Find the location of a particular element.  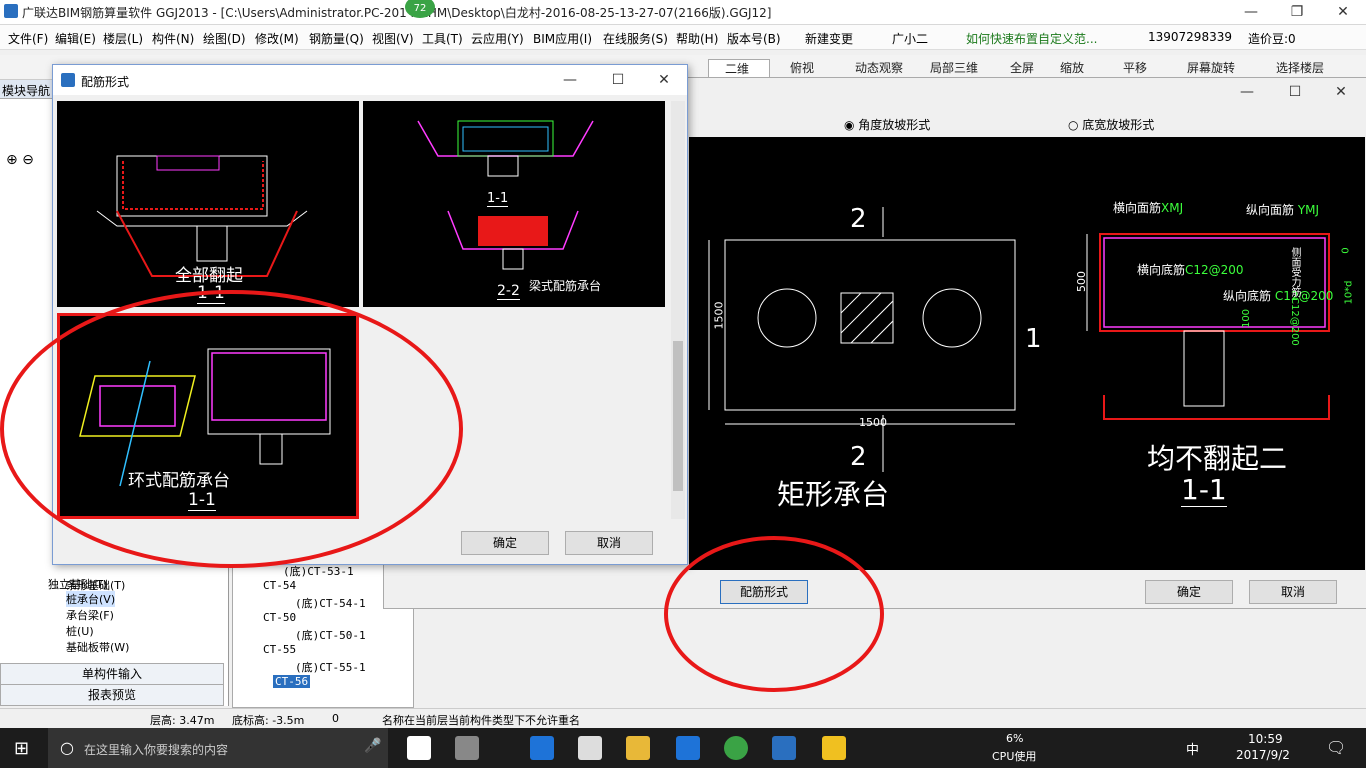

search-box: ○ 在这里输入你要搜索的内容 🎤 is located at coordinates (218, 748).